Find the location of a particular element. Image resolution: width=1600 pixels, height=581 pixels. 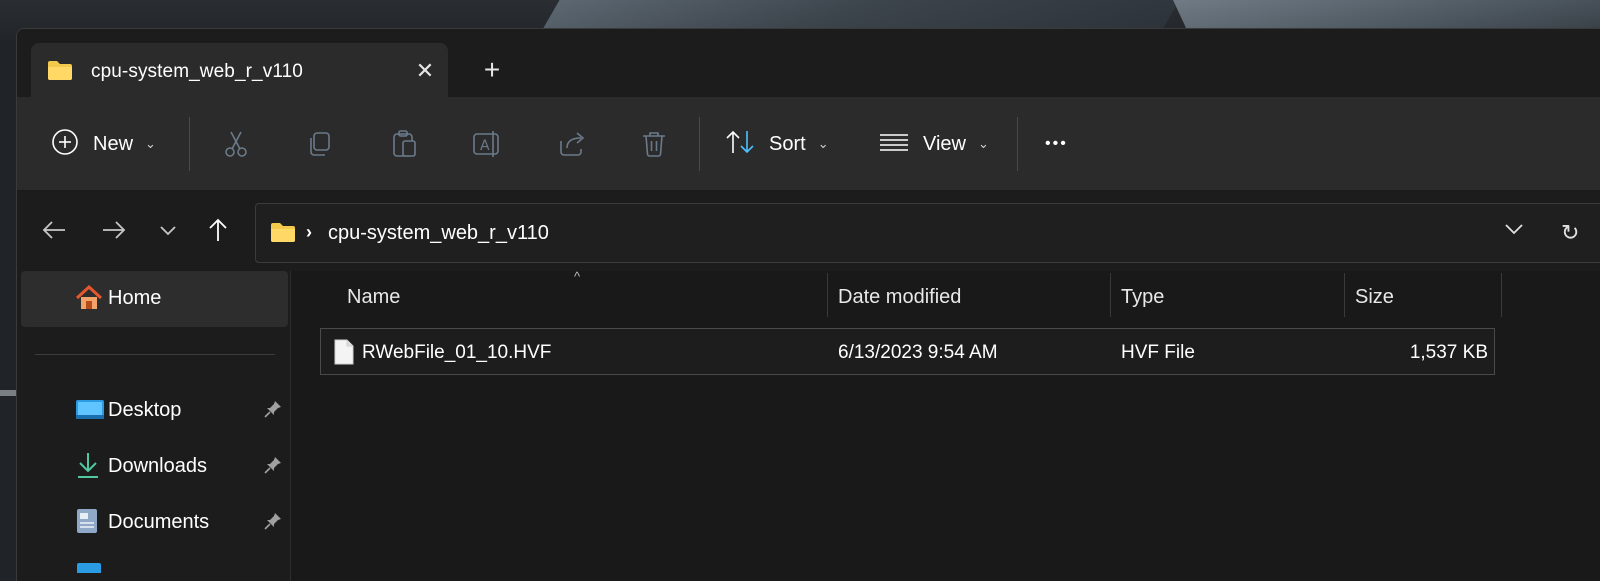

tab-bar: cpu-system_web_r_v110 ✕ + is located at coordinates (808, 64).